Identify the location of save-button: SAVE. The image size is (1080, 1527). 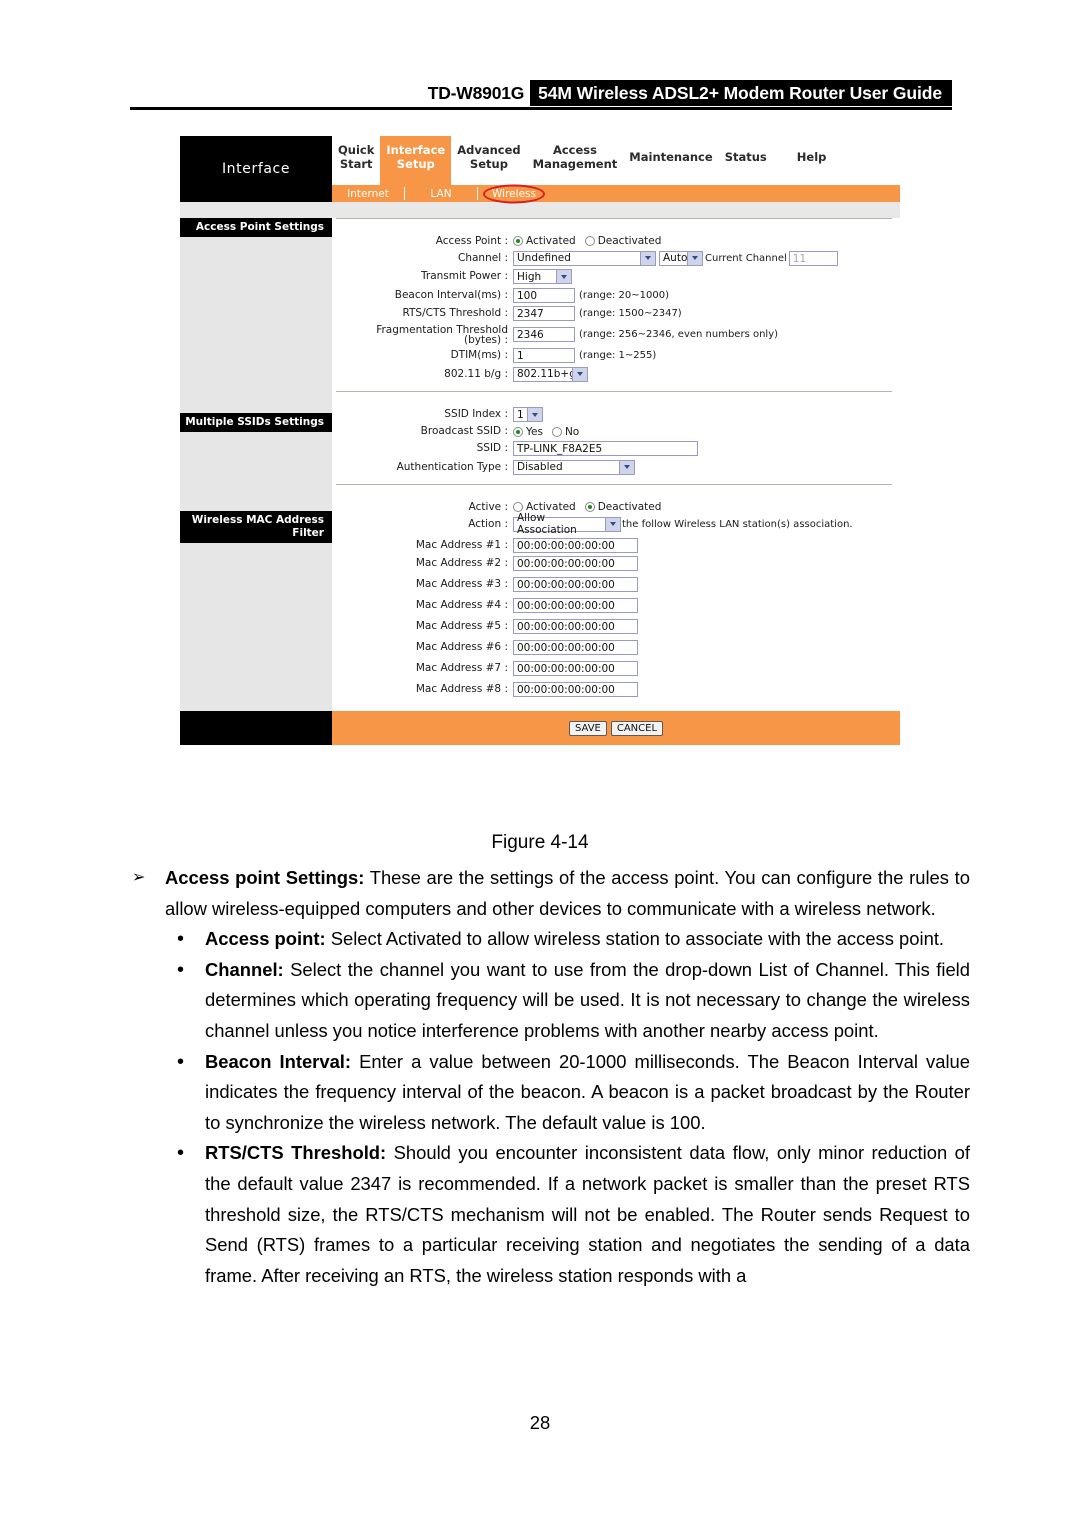
(587, 728).